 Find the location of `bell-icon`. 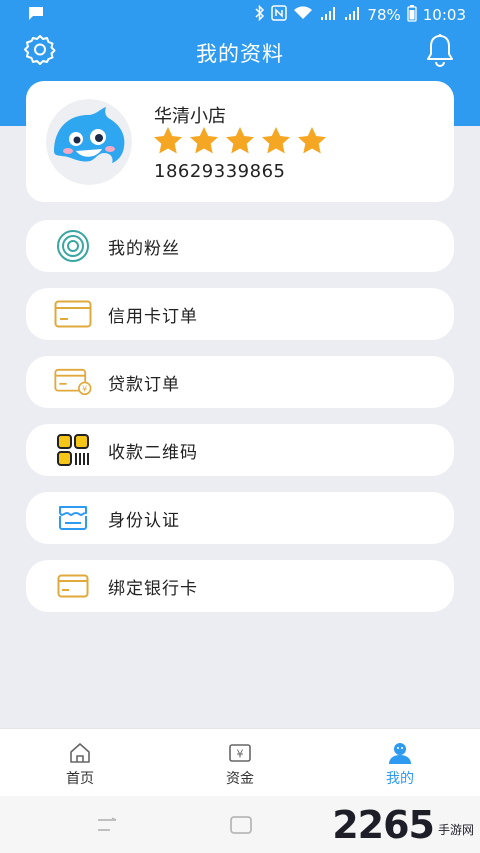

bell-icon is located at coordinates (440, 52).